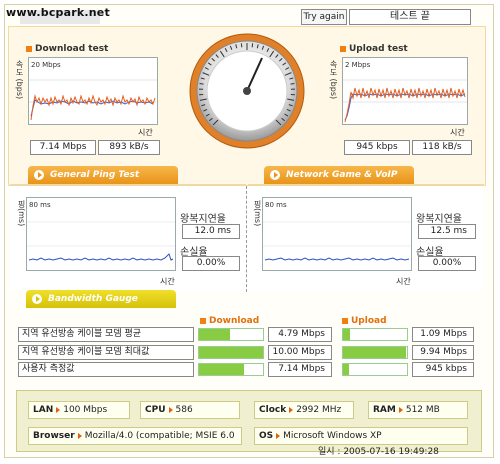 The image size is (500, 464). What do you see at coordinates (333, 80) in the screenshot?
I see `upload-y-label: 속도 (bps)` at bounding box center [333, 80].